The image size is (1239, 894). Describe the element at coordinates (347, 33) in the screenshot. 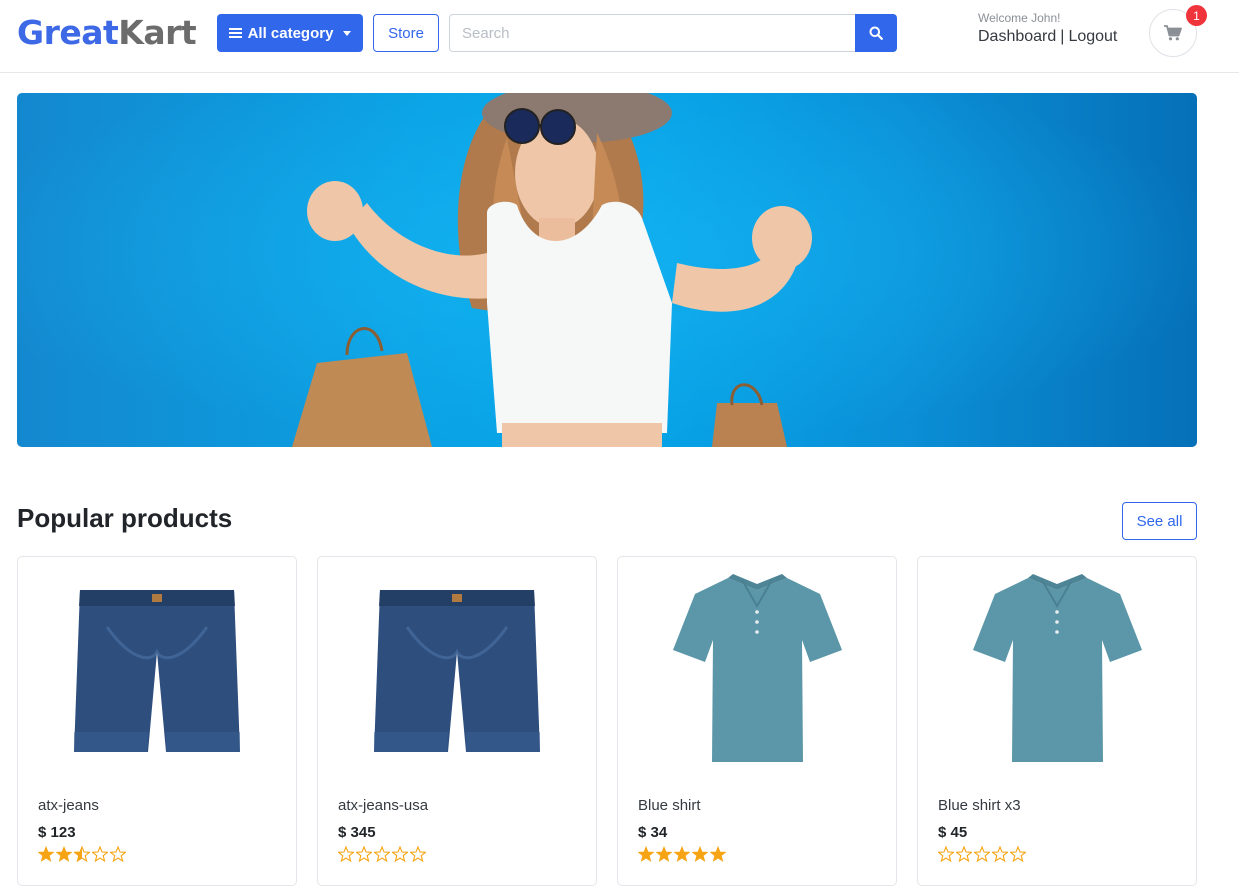

I see `caret-down-icon` at that location.